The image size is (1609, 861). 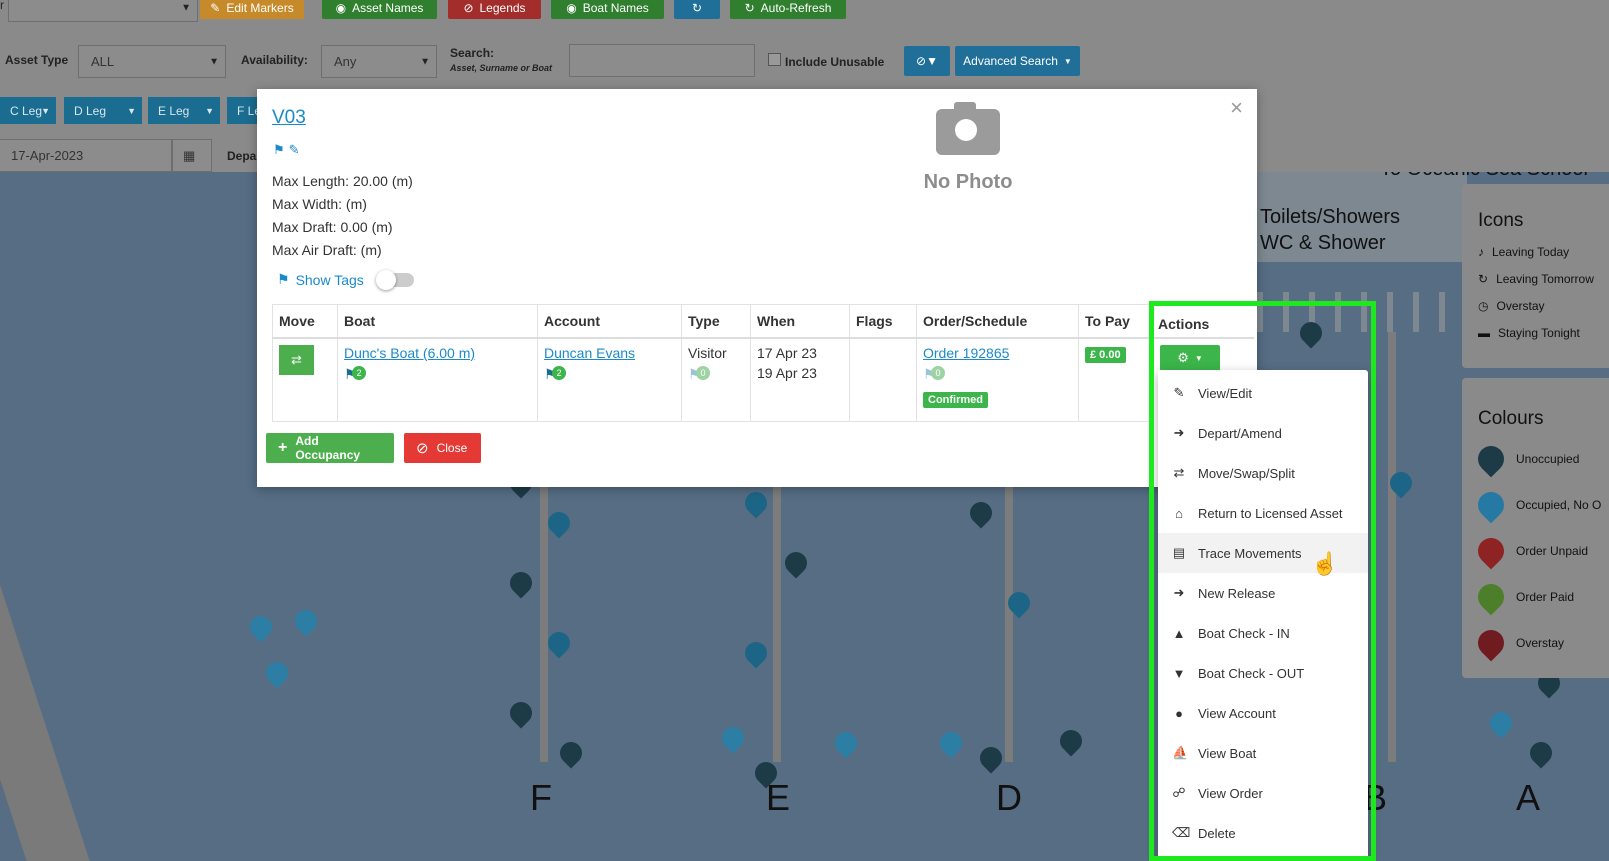 I want to click on pier-label-e: E, so click(x=778, y=797).